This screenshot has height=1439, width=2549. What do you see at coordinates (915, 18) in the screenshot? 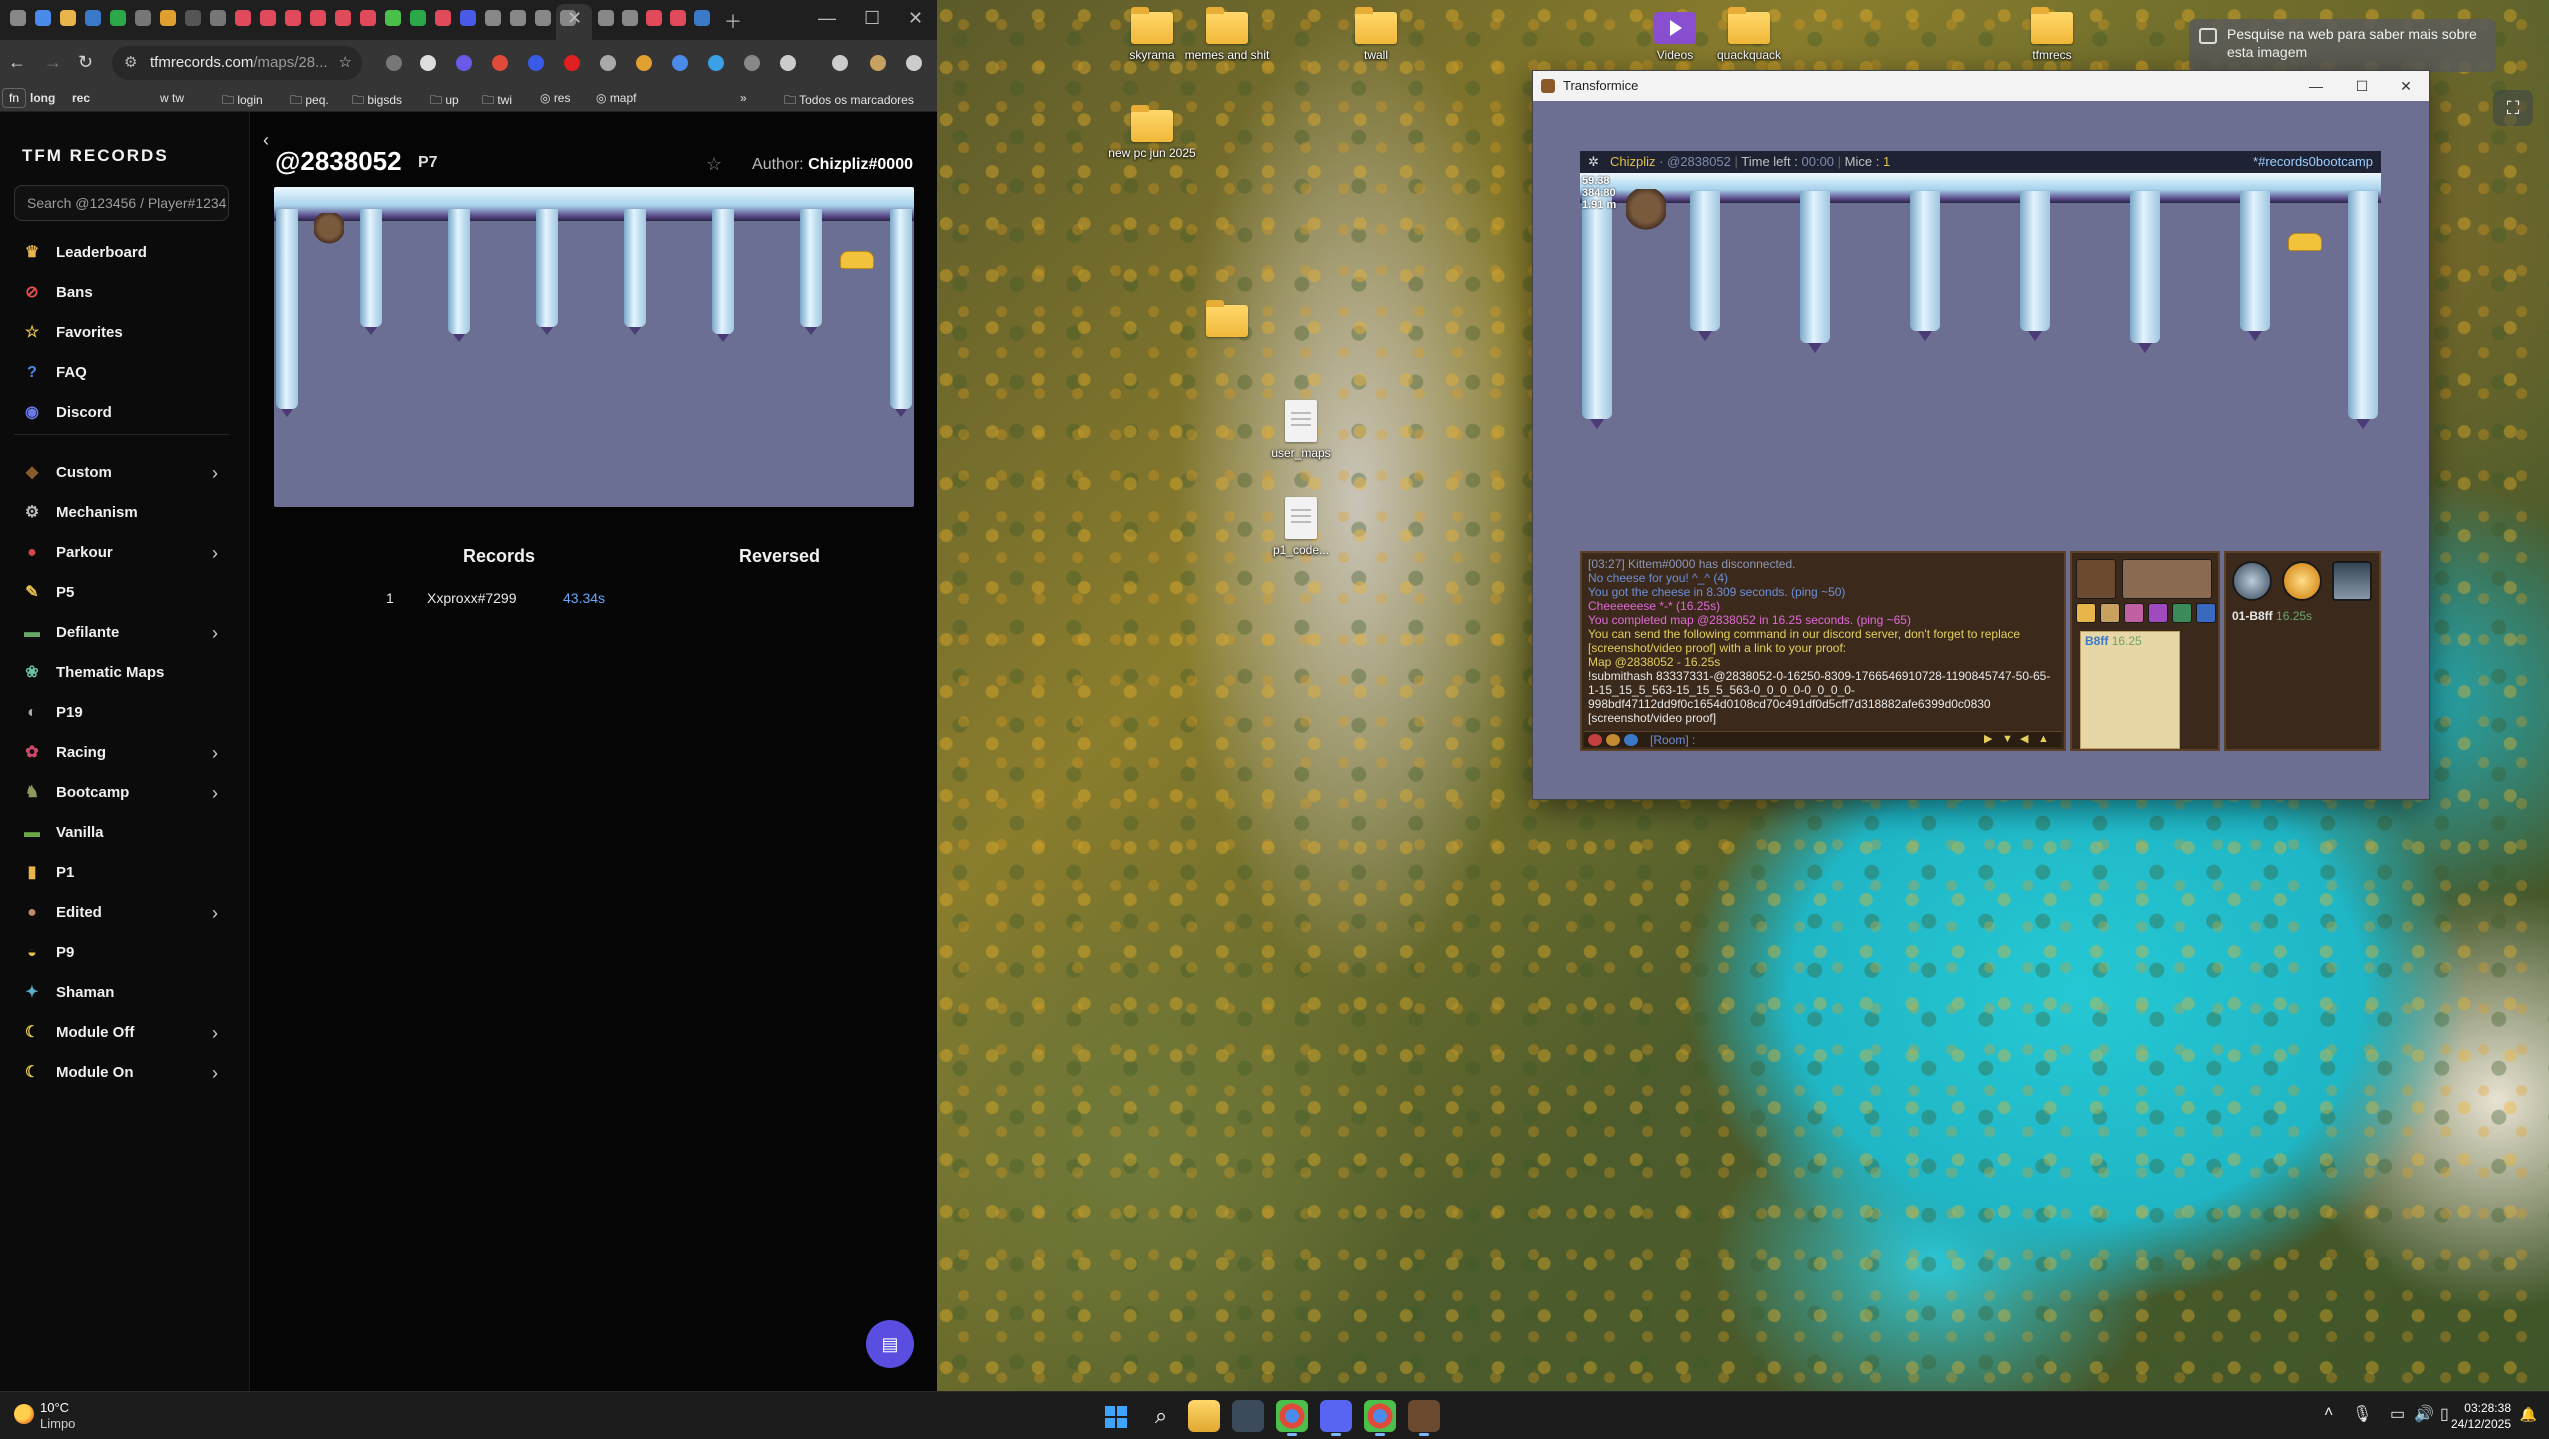
I see `close-window-button: ✕` at bounding box center [915, 18].